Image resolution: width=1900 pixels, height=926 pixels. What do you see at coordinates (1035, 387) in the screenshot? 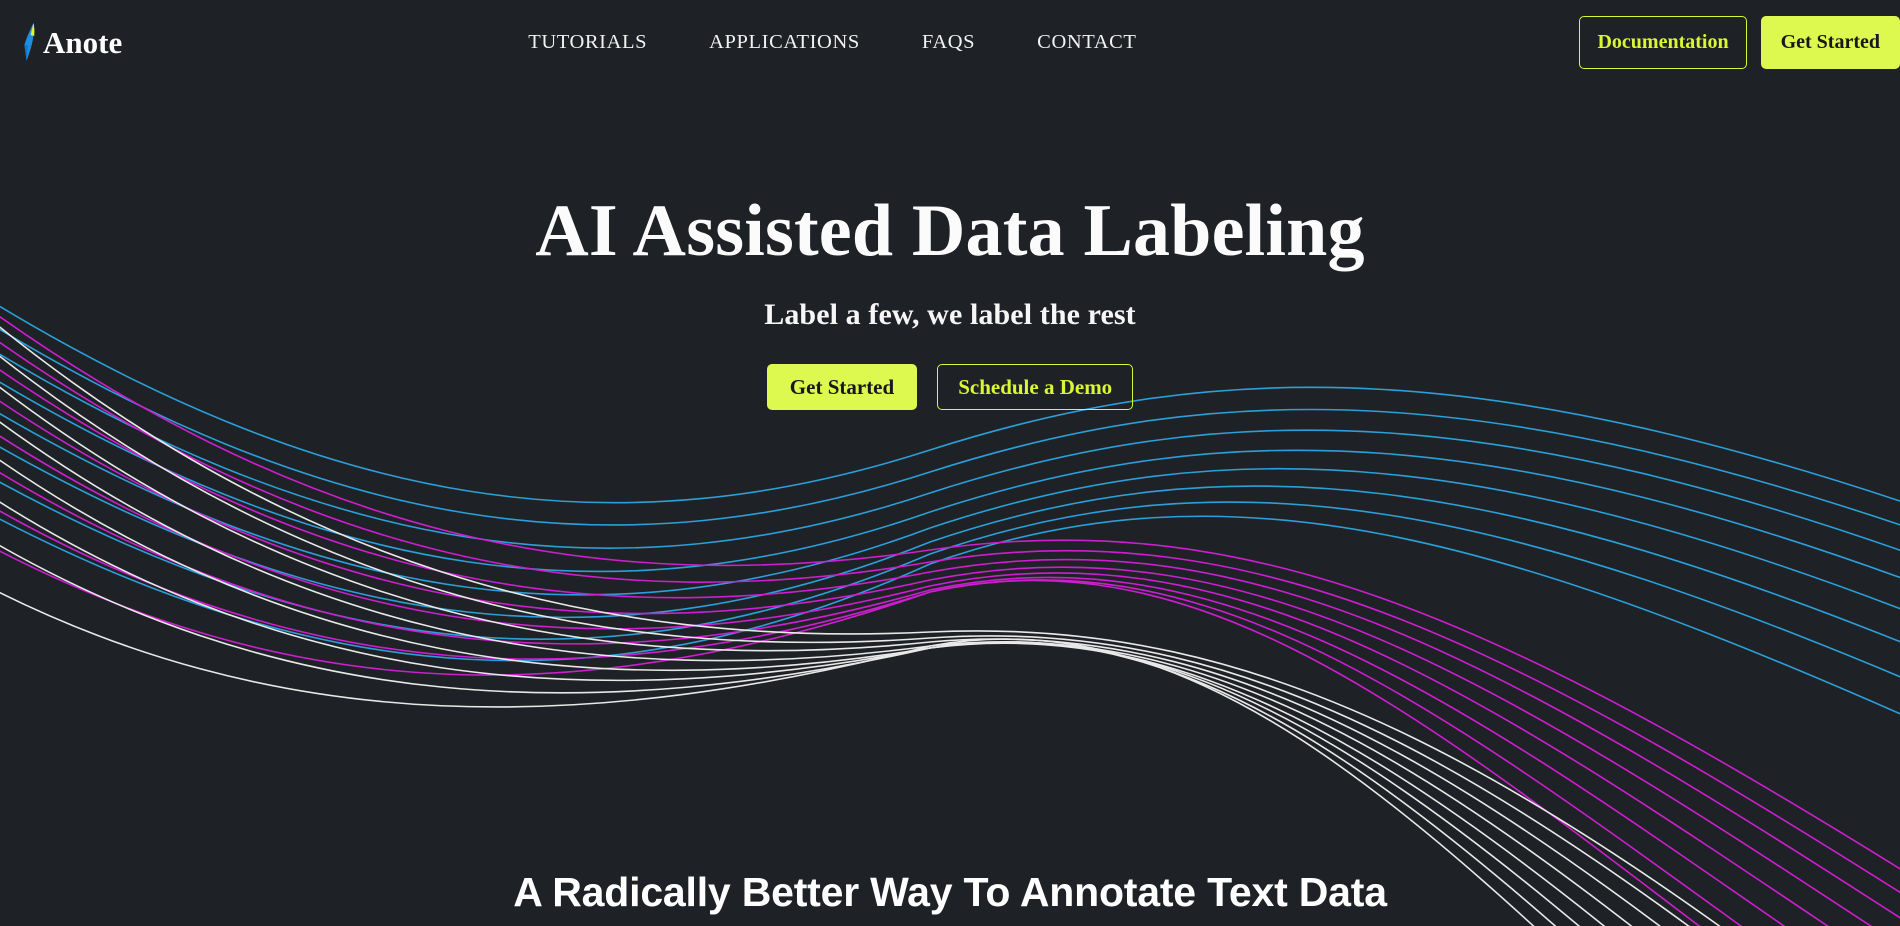
I see `hero-schedule-demo-button: Schedule a Demo` at bounding box center [1035, 387].